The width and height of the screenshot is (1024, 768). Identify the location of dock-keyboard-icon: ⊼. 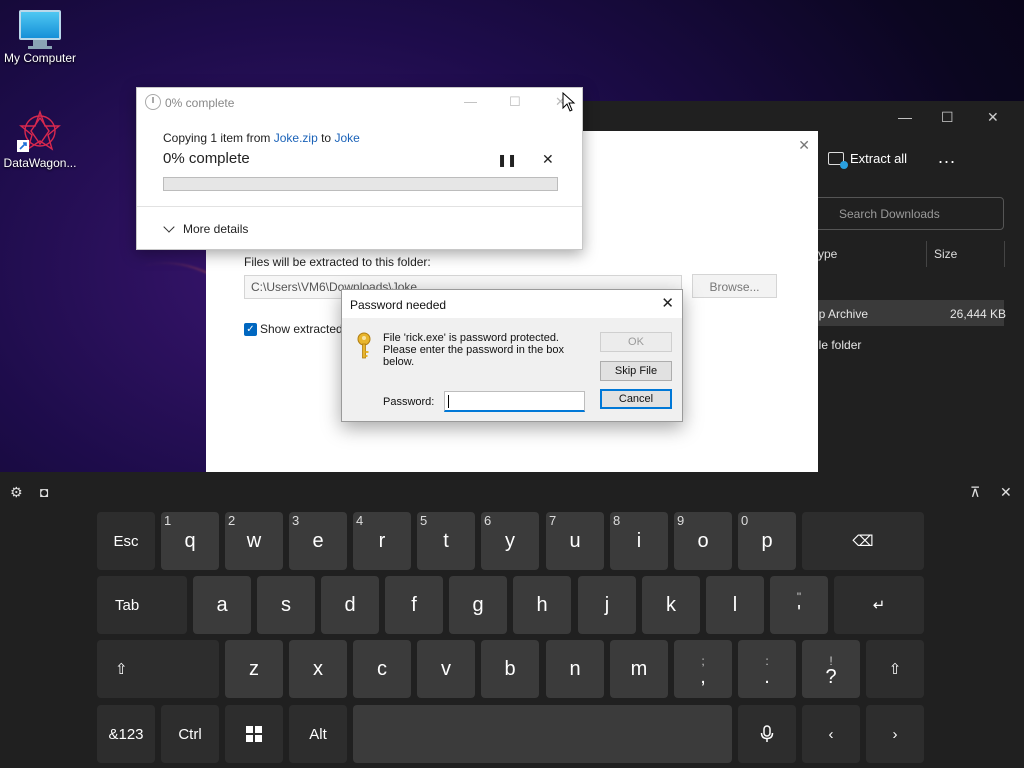
(975, 492).